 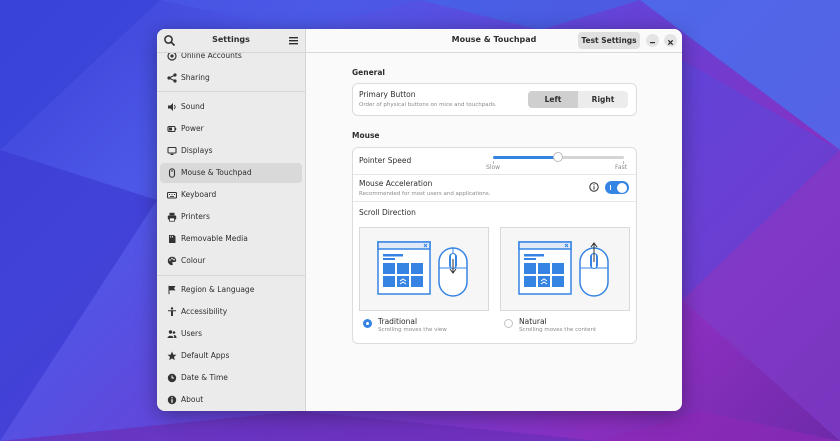 I want to click on natural-label: Natural, so click(x=533, y=321).